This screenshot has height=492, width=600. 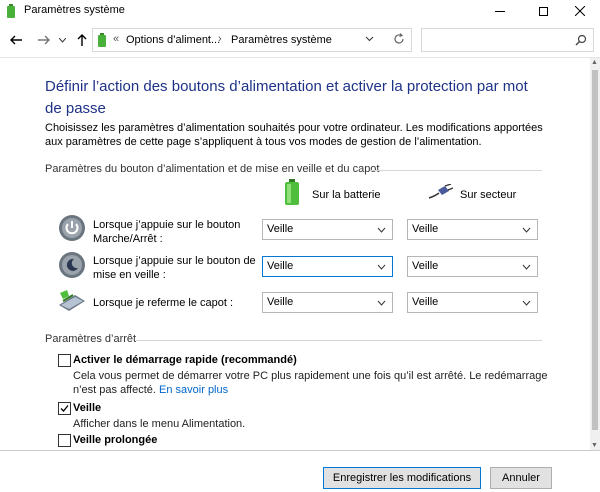 What do you see at coordinates (346, 195) in the screenshot?
I see `battery-column-header: Sur la batterie` at bounding box center [346, 195].